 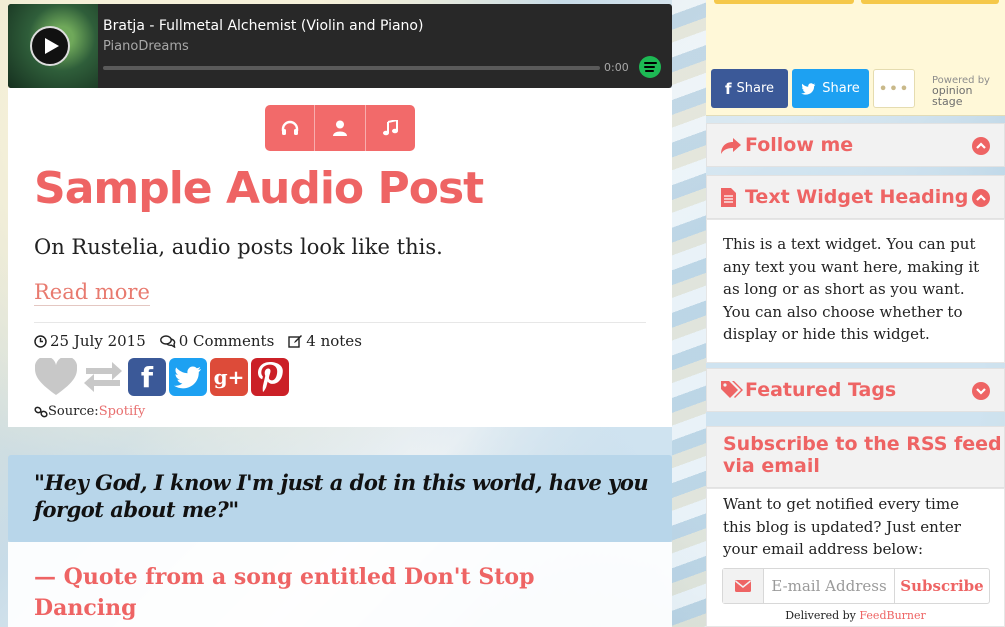 What do you see at coordinates (952, 96) in the screenshot?
I see `opinion-stage-logo: opinion stage` at bounding box center [952, 96].